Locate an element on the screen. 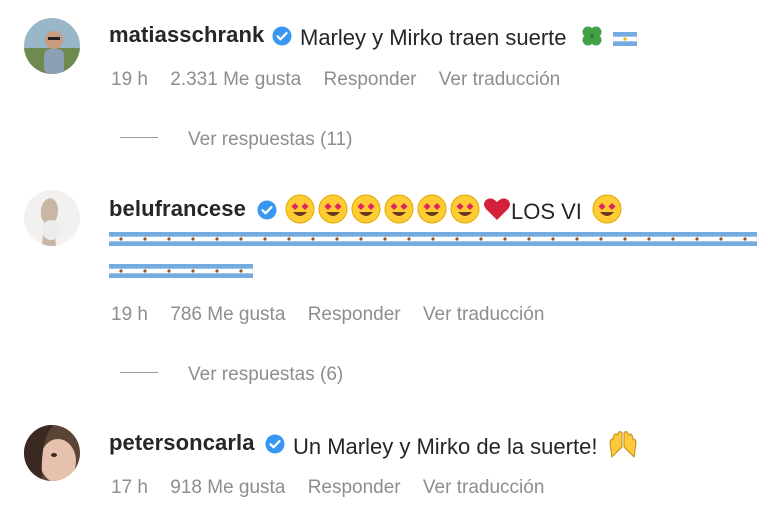  comment-text: Un Marley y Mirko de la suerte! is located at coordinates (465, 448).